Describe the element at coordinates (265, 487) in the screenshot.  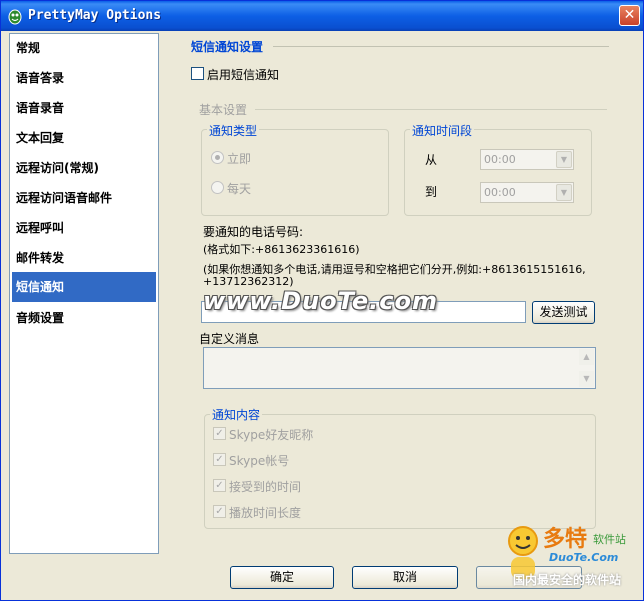
I see `received-time-label: 接受到的时间` at that location.